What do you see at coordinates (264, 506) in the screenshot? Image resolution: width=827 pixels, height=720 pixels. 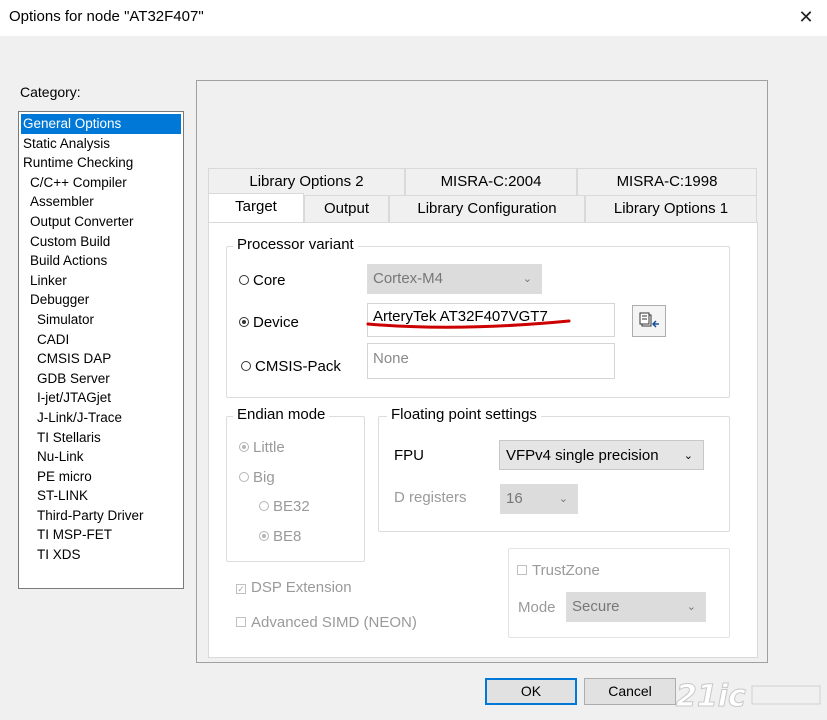 I see `be32-radio-dot` at bounding box center [264, 506].